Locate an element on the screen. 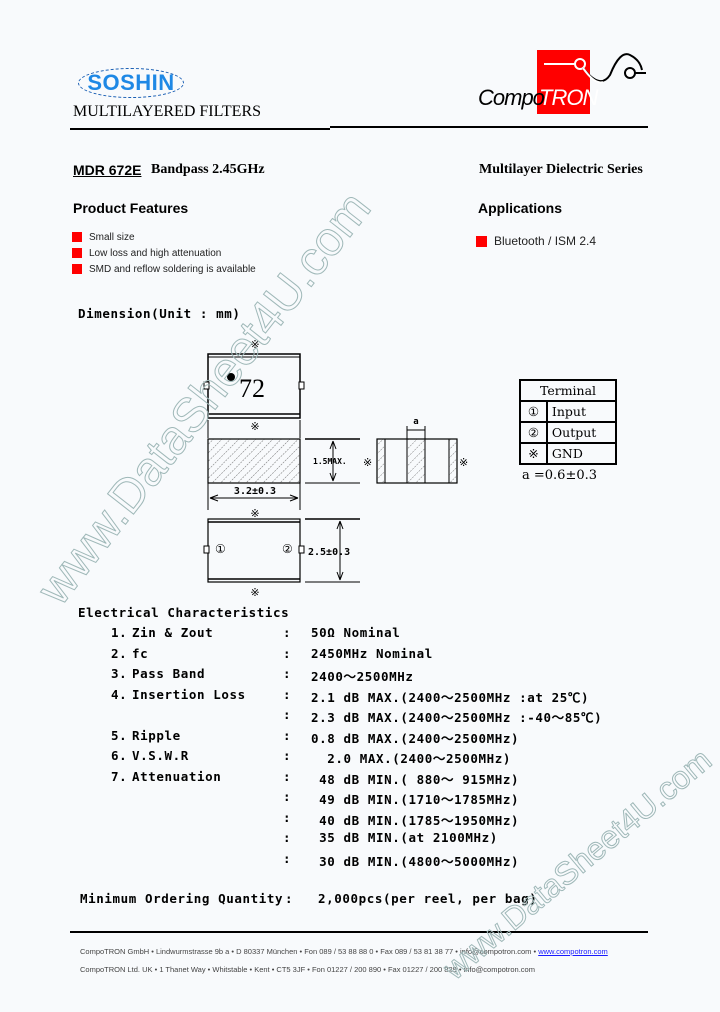  table-row: 1. Zin & Zout: 50Ω Nominal is located at coordinates (360, 635).